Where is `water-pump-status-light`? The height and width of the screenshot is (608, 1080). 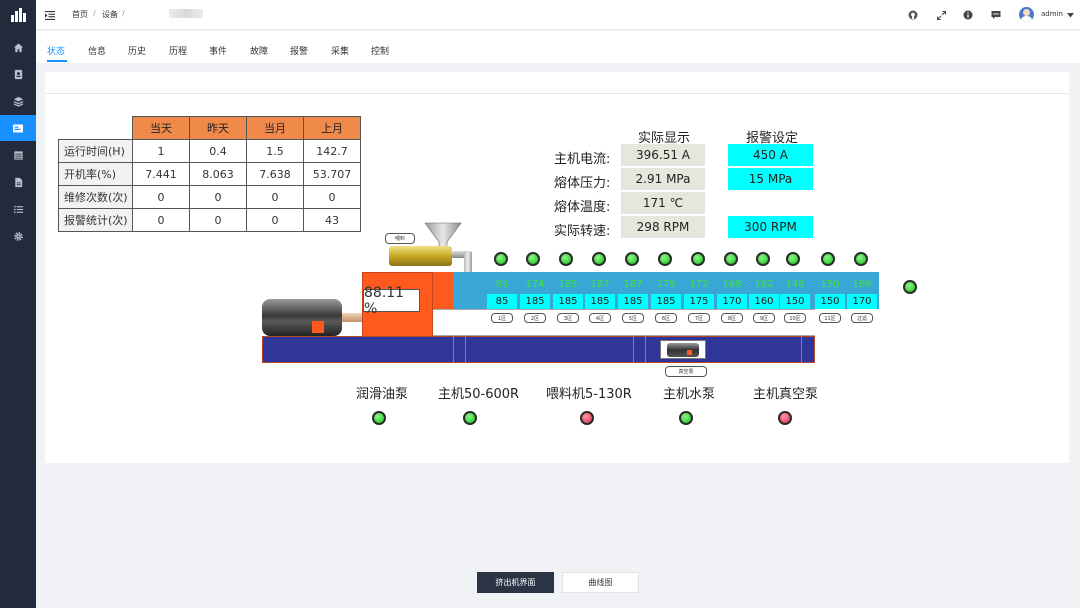
water-pump-status-light is located at coordinates (686, 418).